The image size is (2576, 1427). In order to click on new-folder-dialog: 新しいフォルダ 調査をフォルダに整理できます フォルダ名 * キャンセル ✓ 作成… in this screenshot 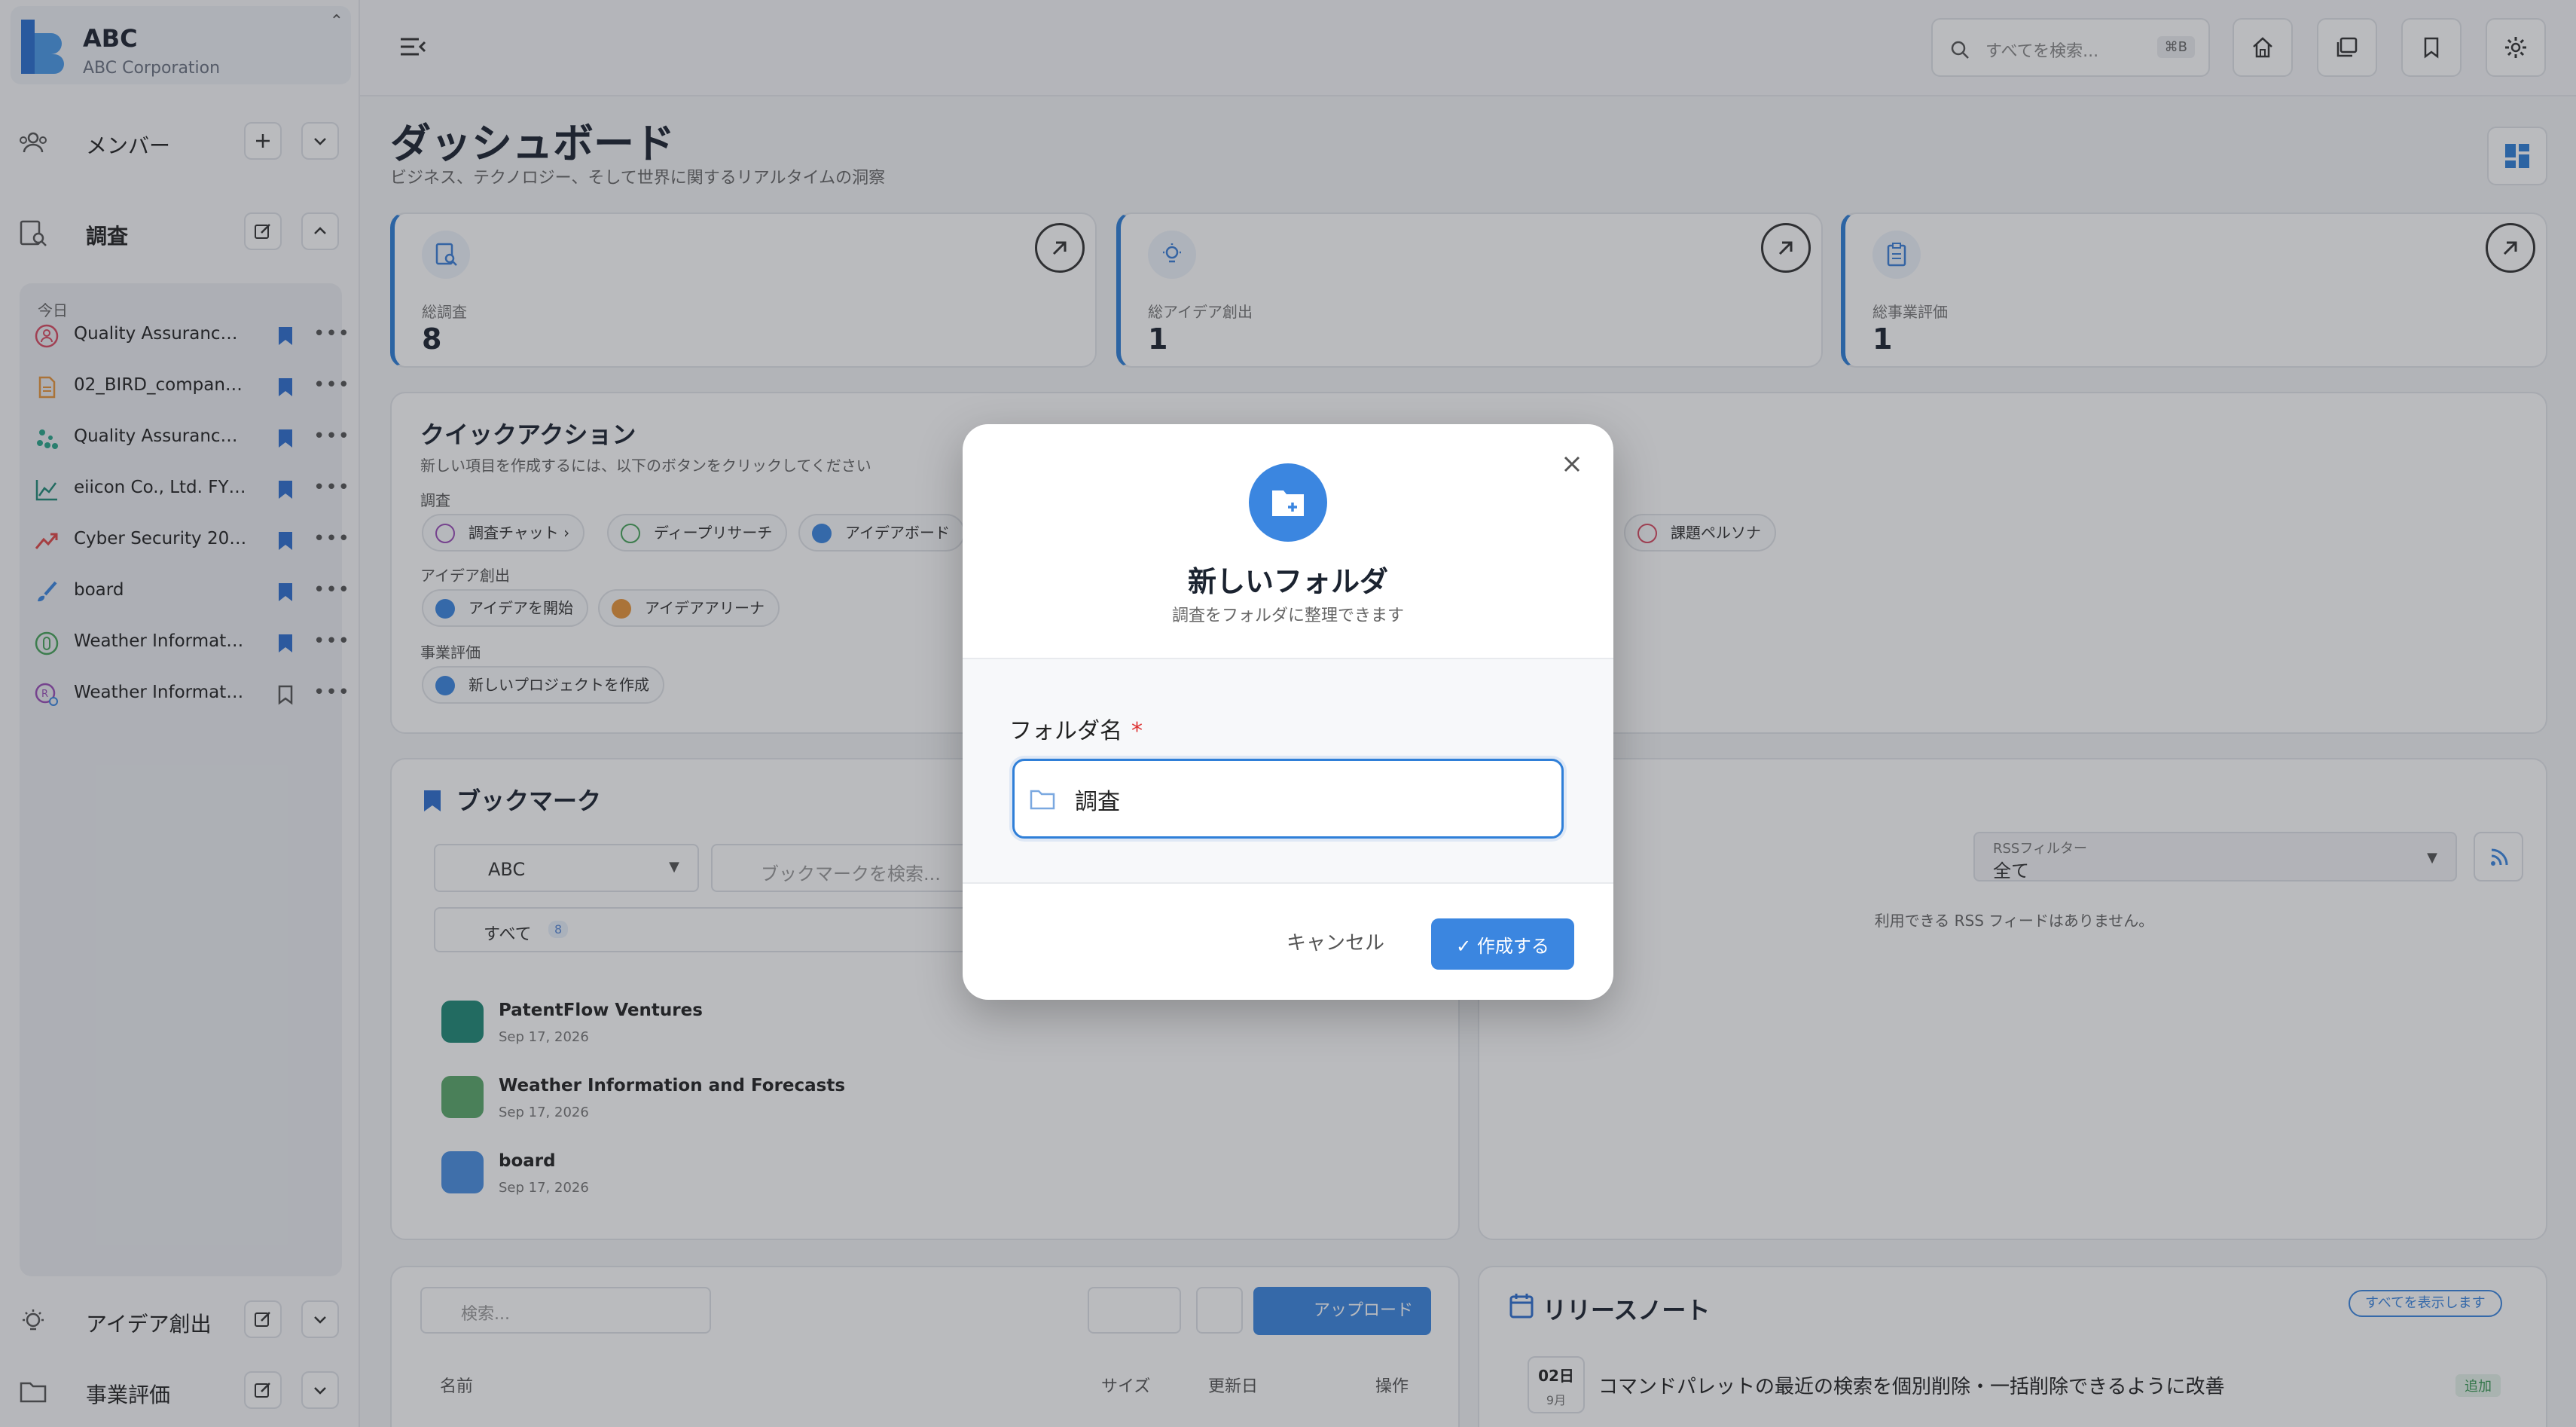, I will do `click(1288, 712)`.